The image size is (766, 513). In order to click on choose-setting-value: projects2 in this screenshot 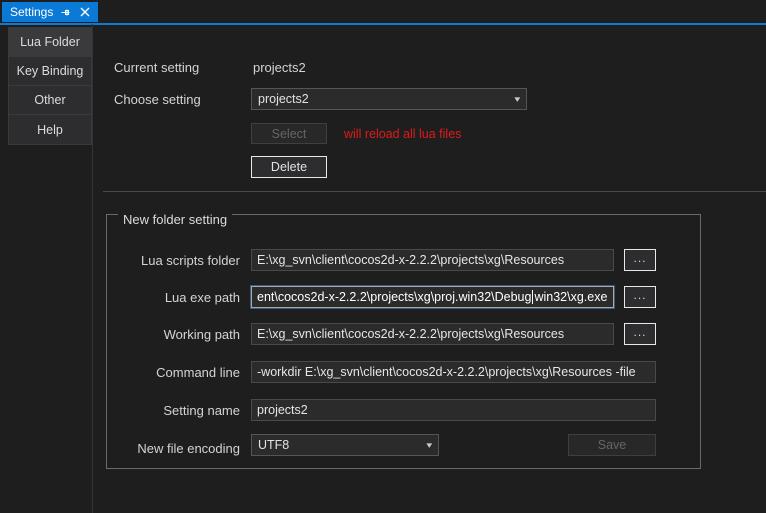, I will do `click(283, 99)`.